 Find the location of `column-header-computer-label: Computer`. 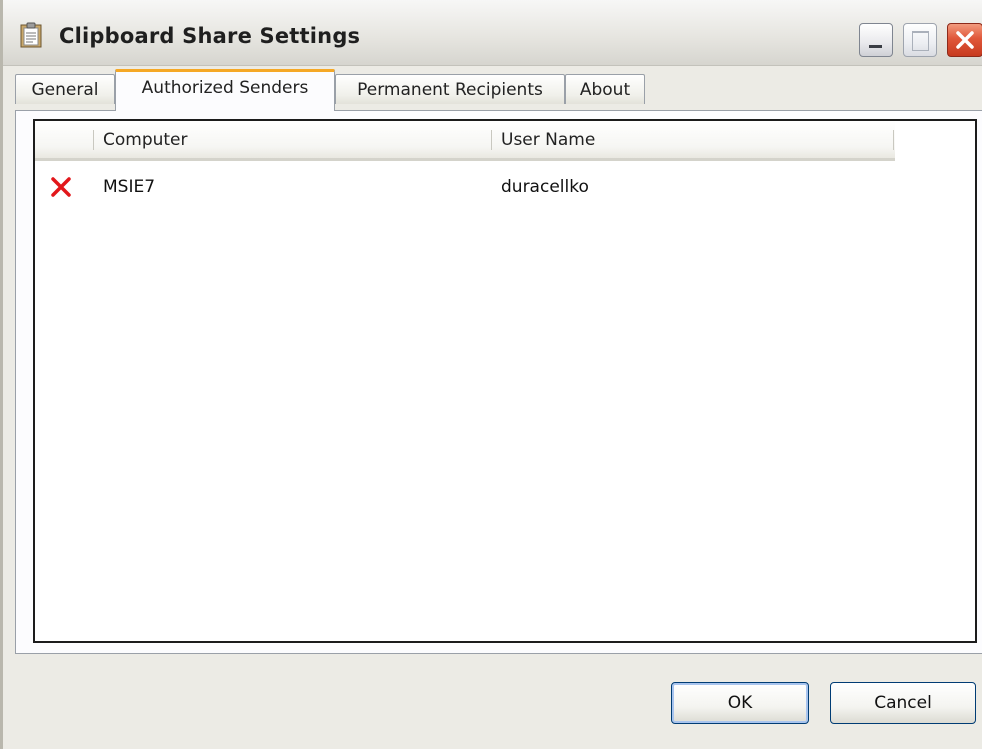

column-header-computer-label: Computer is located at coordinates (145, 140).